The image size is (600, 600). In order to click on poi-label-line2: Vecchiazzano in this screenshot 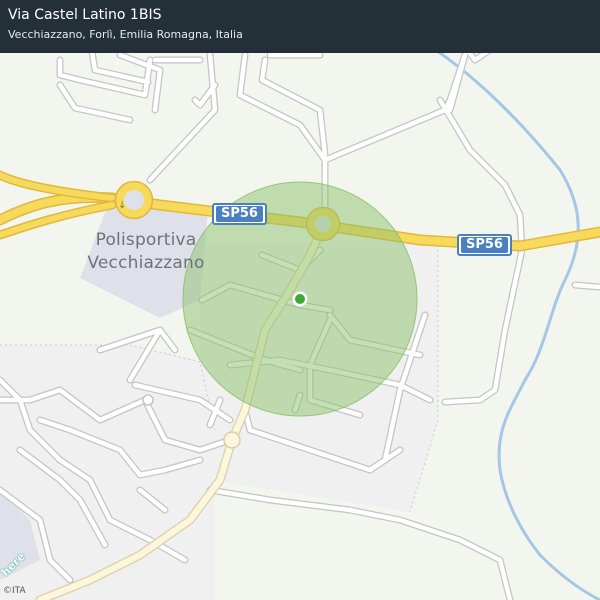, I will do `click(146, 263)`.